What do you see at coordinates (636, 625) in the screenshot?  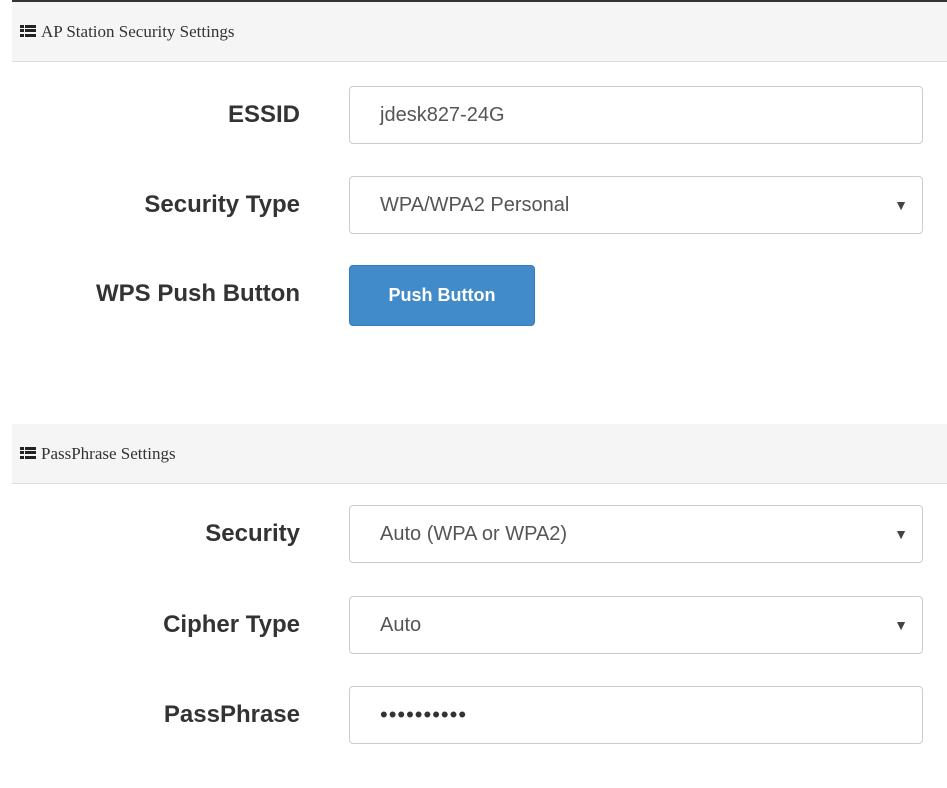 I see `cipher-type-select: Auto ▼` at bounding box center [636, 625].